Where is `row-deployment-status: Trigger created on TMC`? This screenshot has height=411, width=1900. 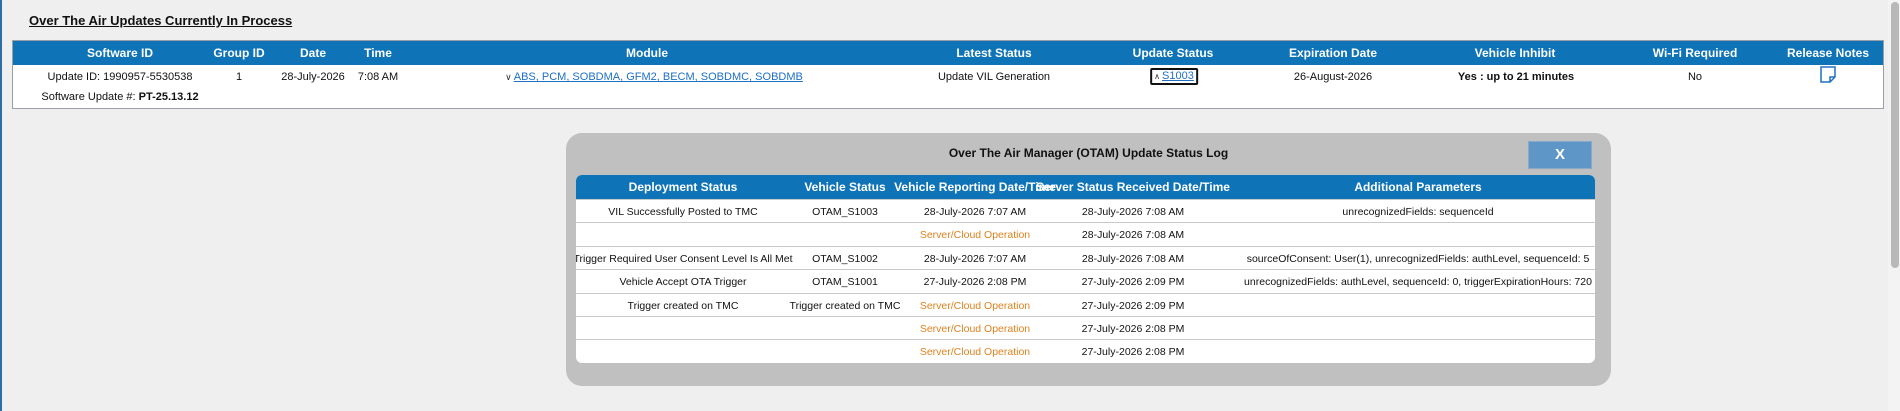
row-deployment-status: Trigger created on TMC is located at coordinates (683, 305).